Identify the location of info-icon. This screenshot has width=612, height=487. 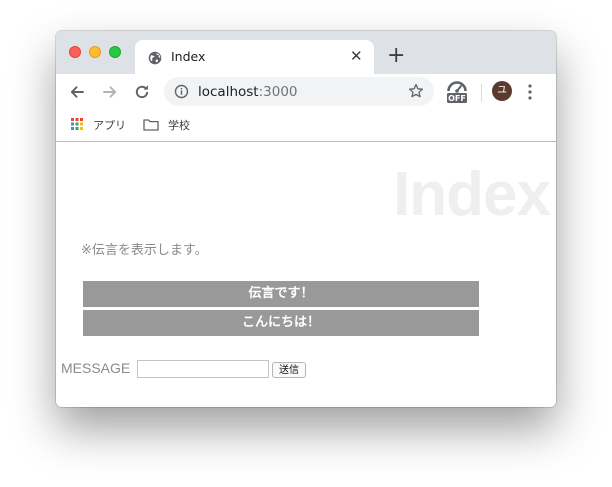
(181, 93).